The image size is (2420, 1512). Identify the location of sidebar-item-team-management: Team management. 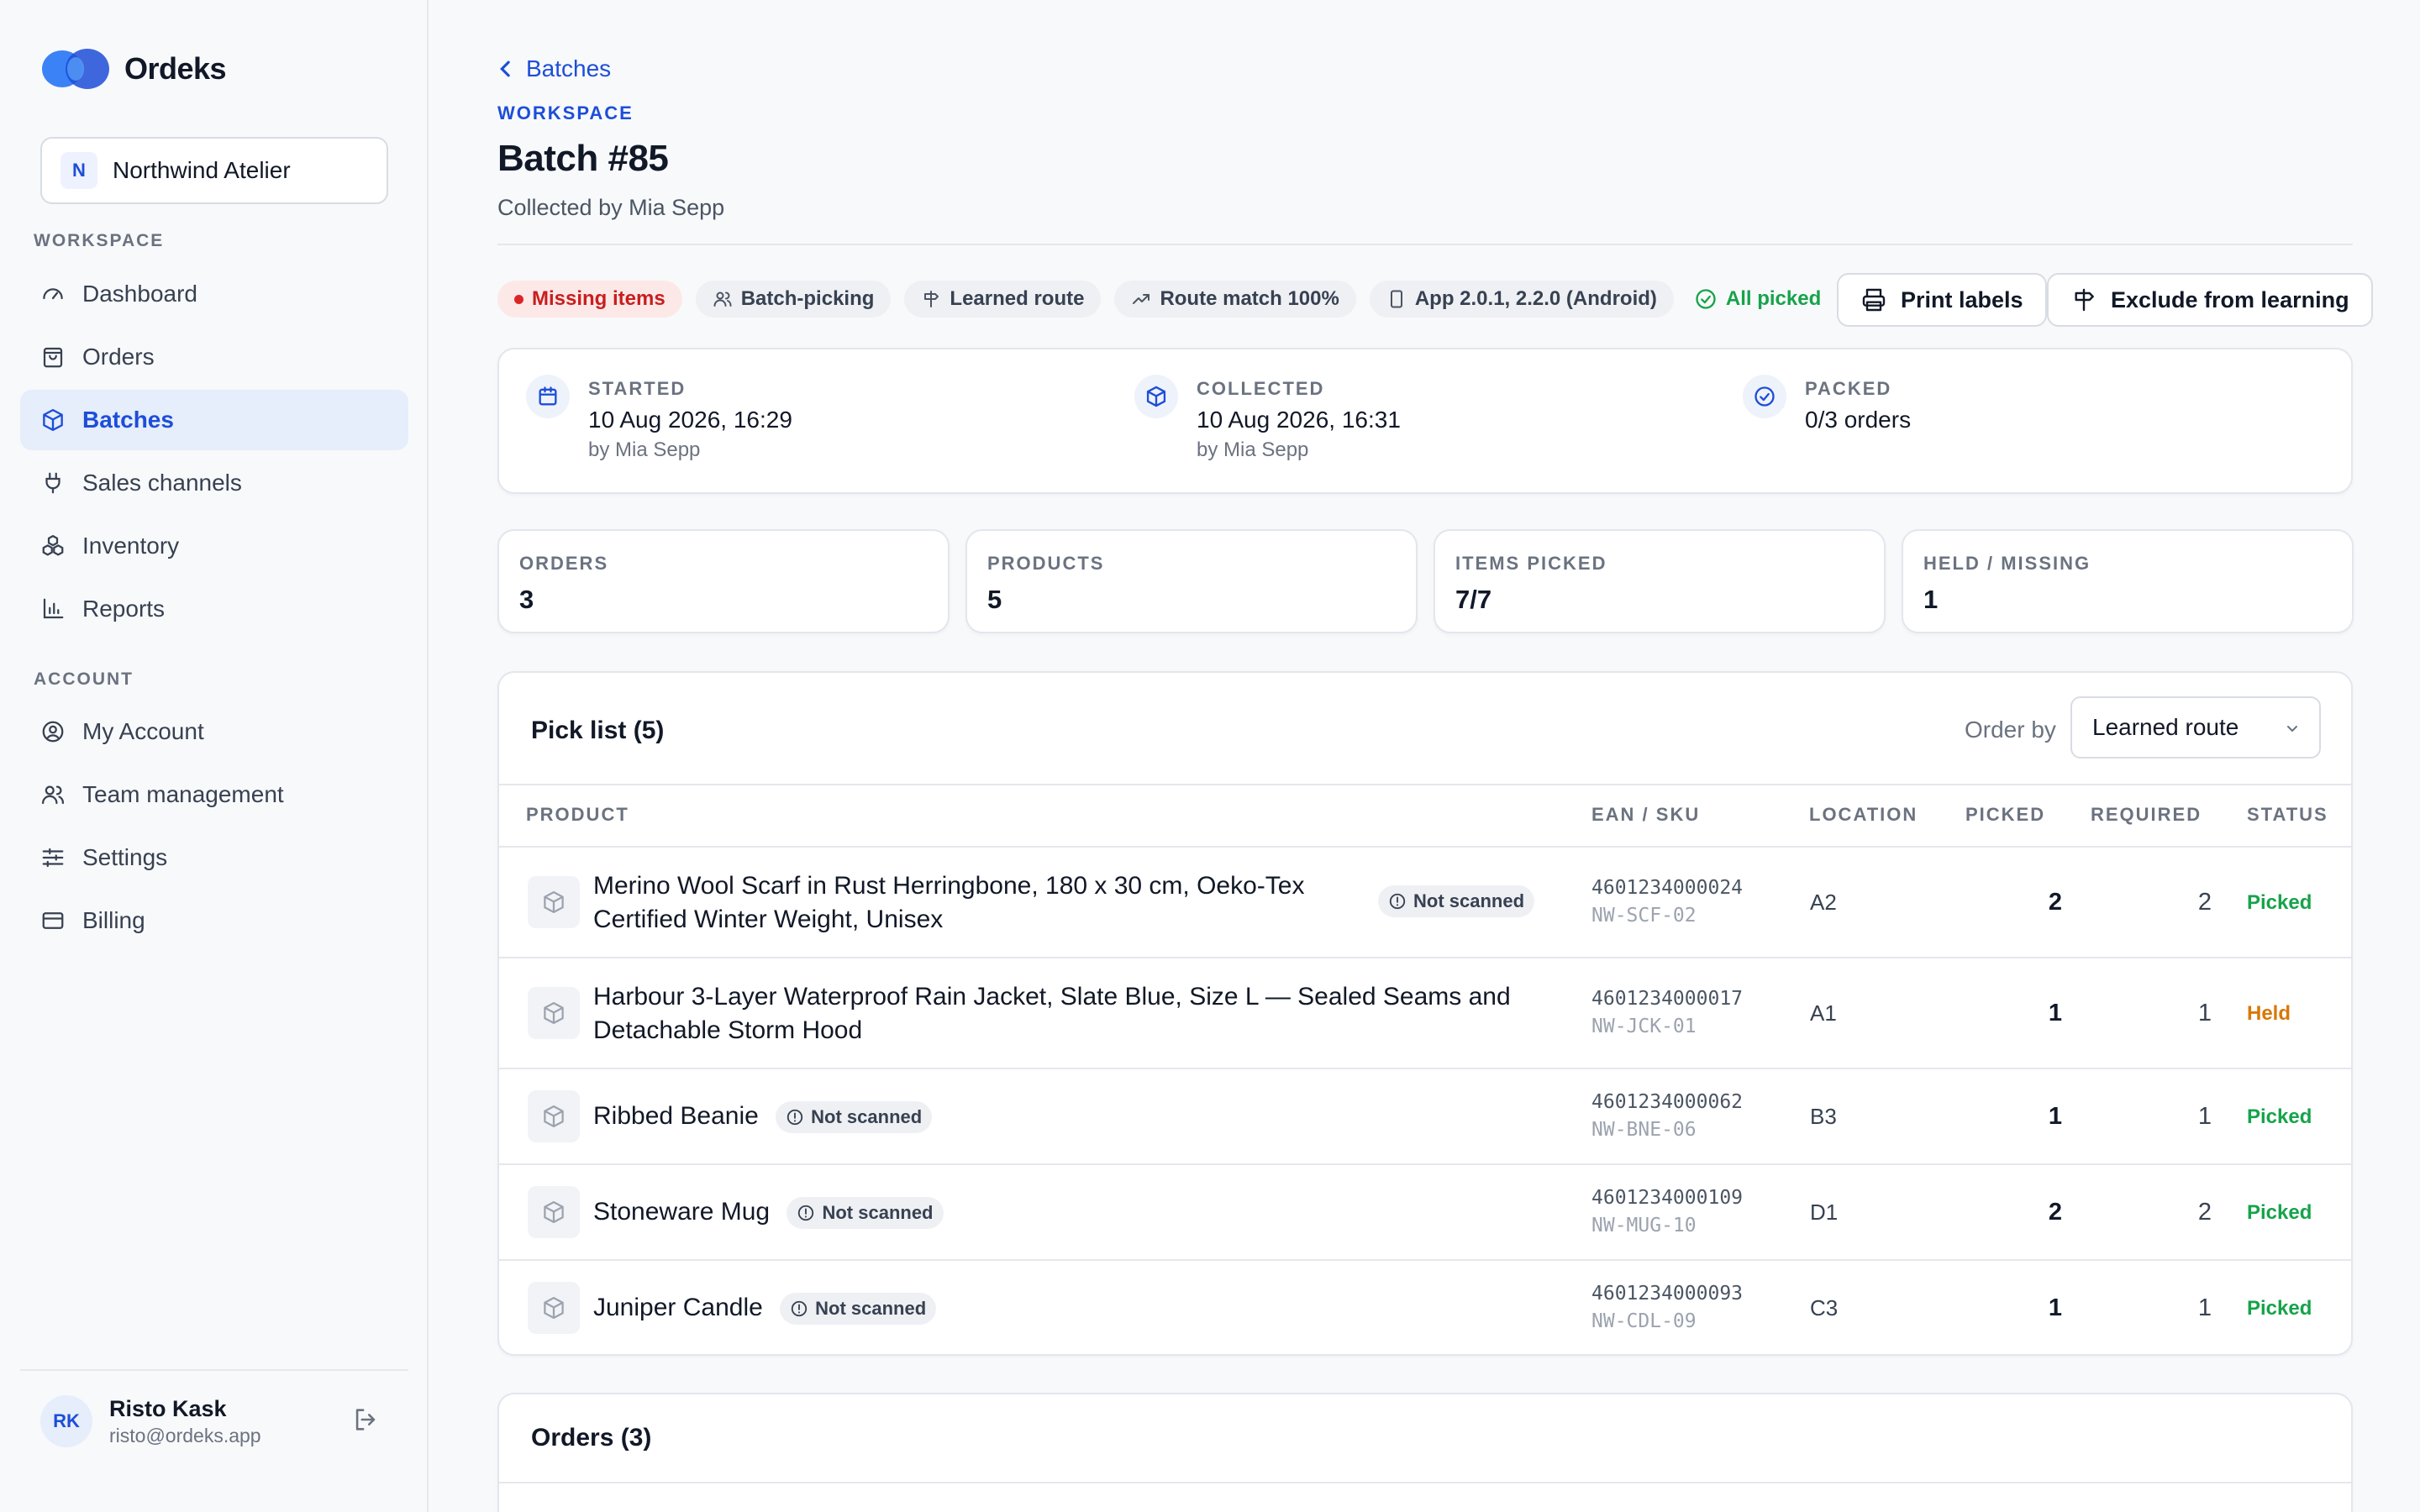
(214, 794).